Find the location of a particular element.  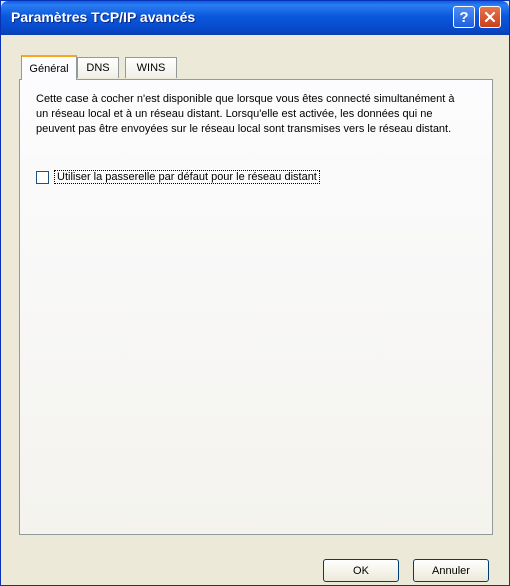

window-title: Paramètres TCP/IP avancés is located at coordinates (103, 17).